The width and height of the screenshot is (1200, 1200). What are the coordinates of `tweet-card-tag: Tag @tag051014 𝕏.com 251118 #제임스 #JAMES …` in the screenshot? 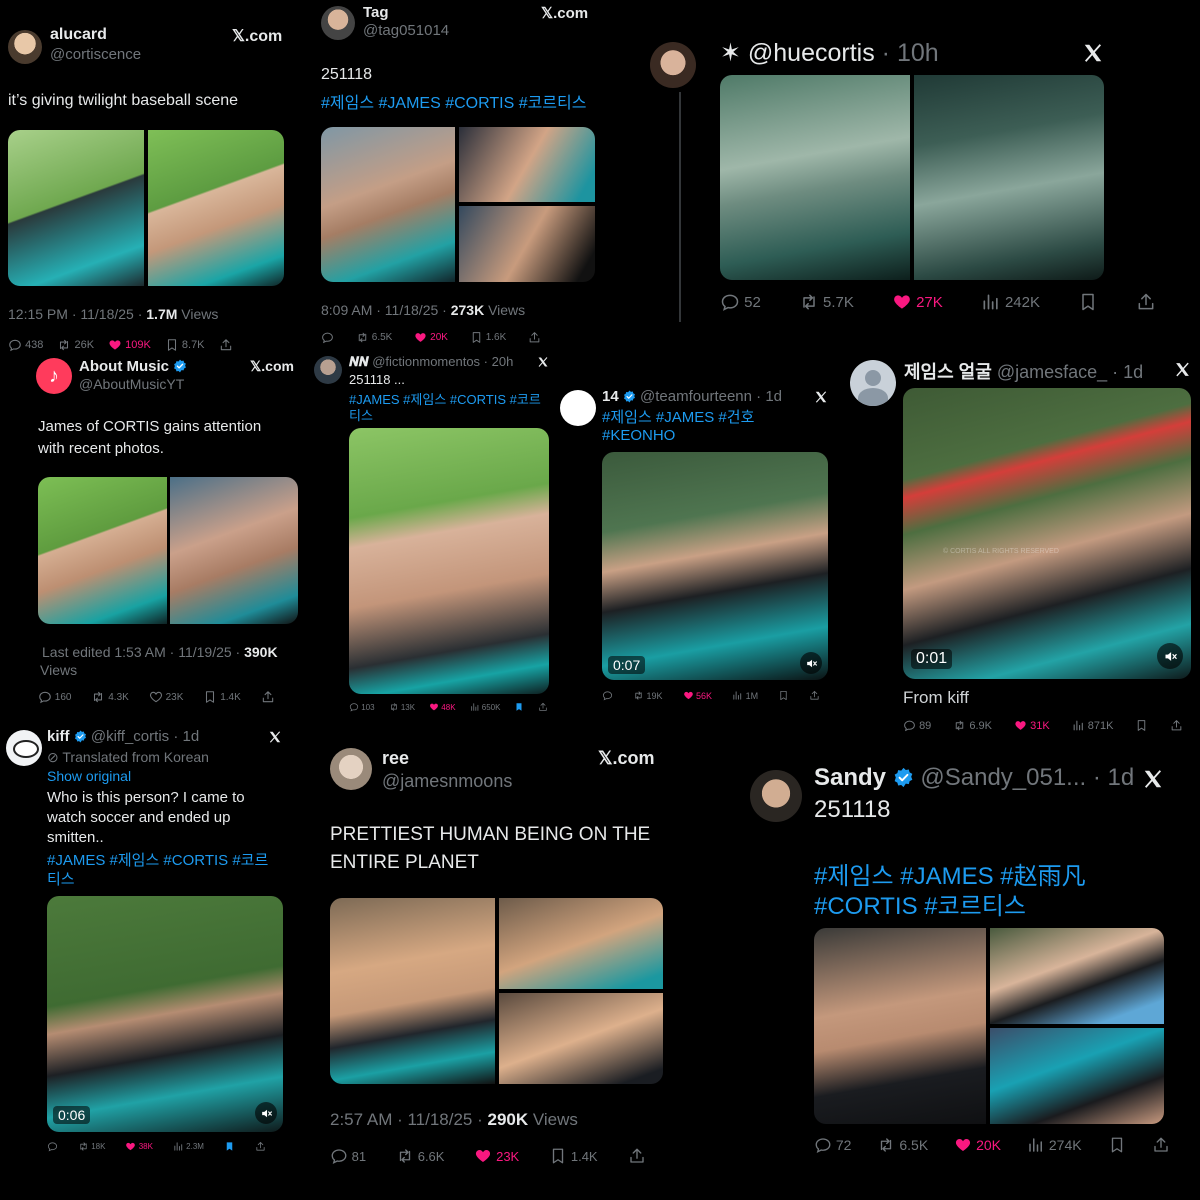 It's located at (460, 175).